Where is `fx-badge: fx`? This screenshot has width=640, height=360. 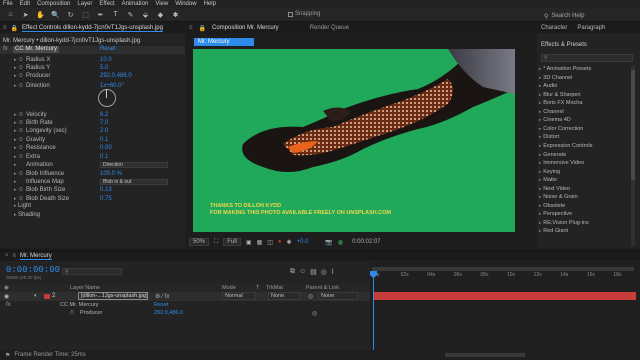 fx-badge: fx is located at coordinates (5, 49).